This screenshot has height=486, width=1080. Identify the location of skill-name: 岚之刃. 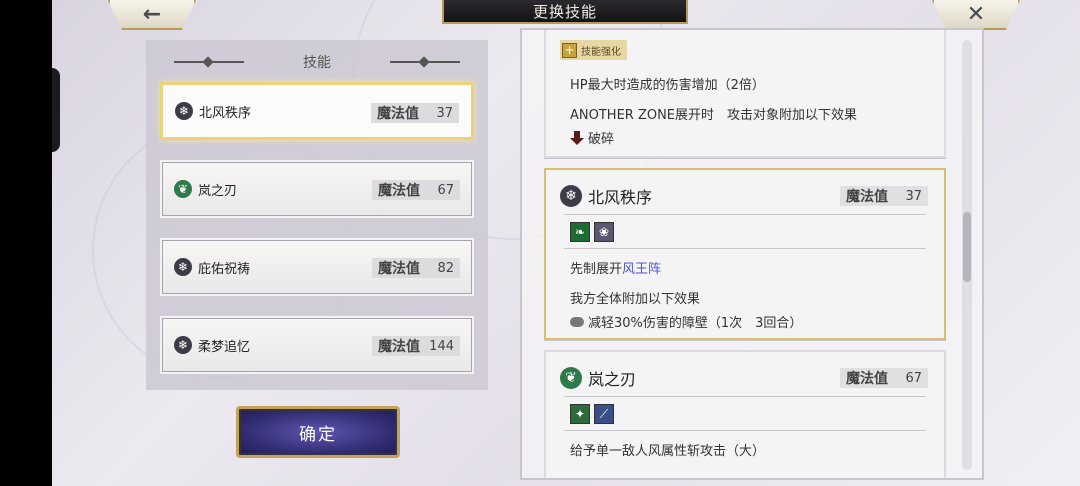
(218, 191).